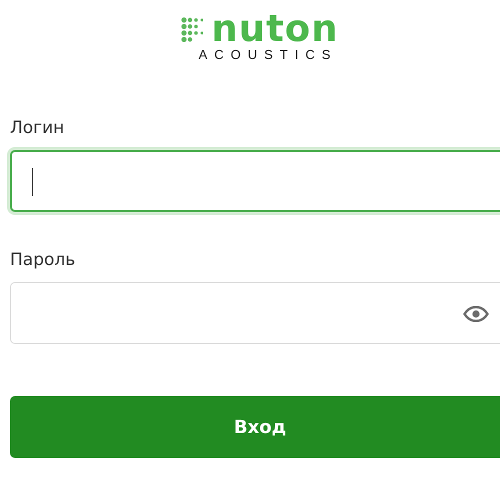 This screenshot has height=478, width=500. Describe the element at coordinates (268, 55) in the screenshot. I see `logo-tagline: ACOUSTICS` at that location.